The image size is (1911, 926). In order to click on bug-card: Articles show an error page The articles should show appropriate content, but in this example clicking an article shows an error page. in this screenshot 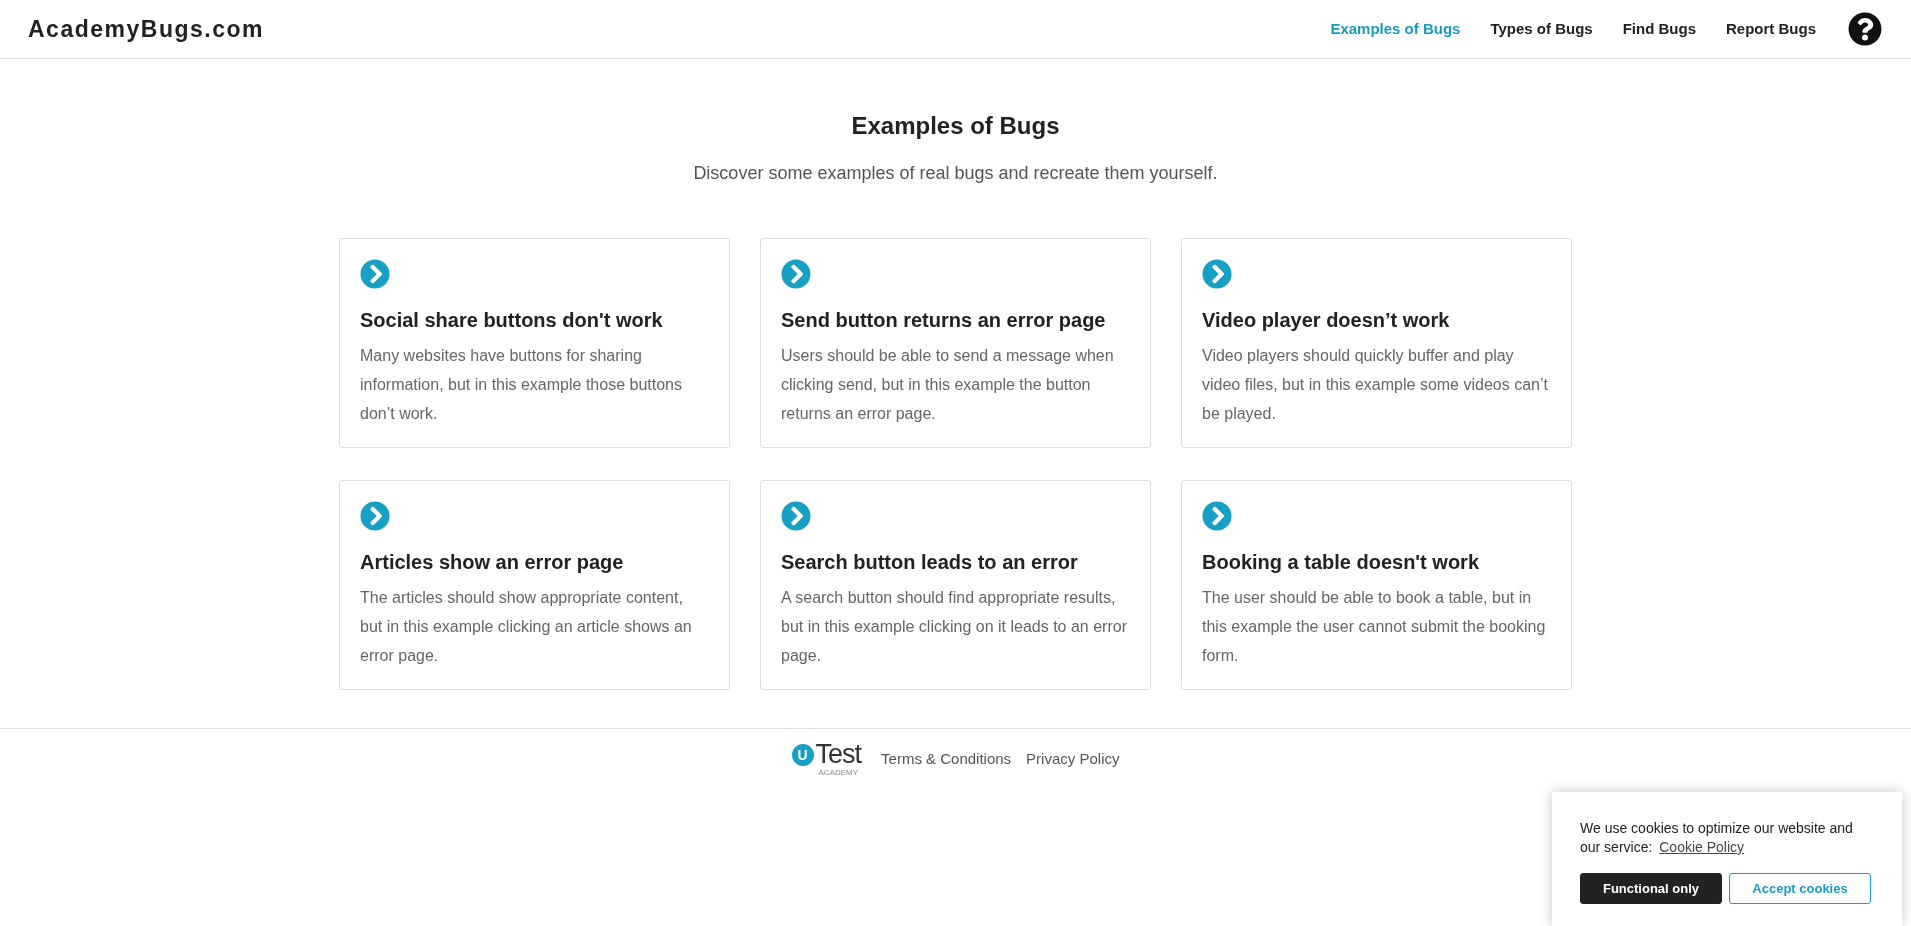, I will do `click(534, 585)`.